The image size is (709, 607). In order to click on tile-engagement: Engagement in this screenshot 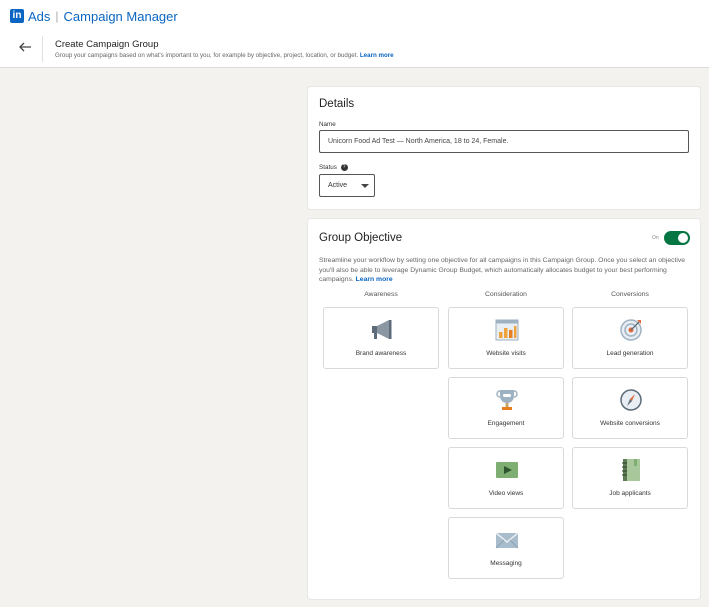, I will do `click(506, 408)`.